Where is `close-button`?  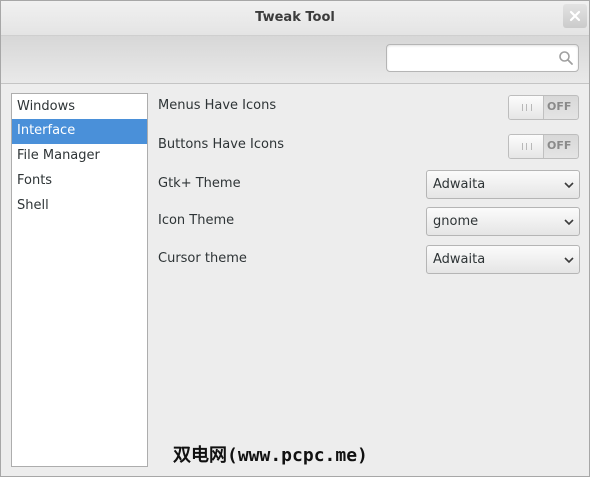 close-button is located at coordinates (575, 16).